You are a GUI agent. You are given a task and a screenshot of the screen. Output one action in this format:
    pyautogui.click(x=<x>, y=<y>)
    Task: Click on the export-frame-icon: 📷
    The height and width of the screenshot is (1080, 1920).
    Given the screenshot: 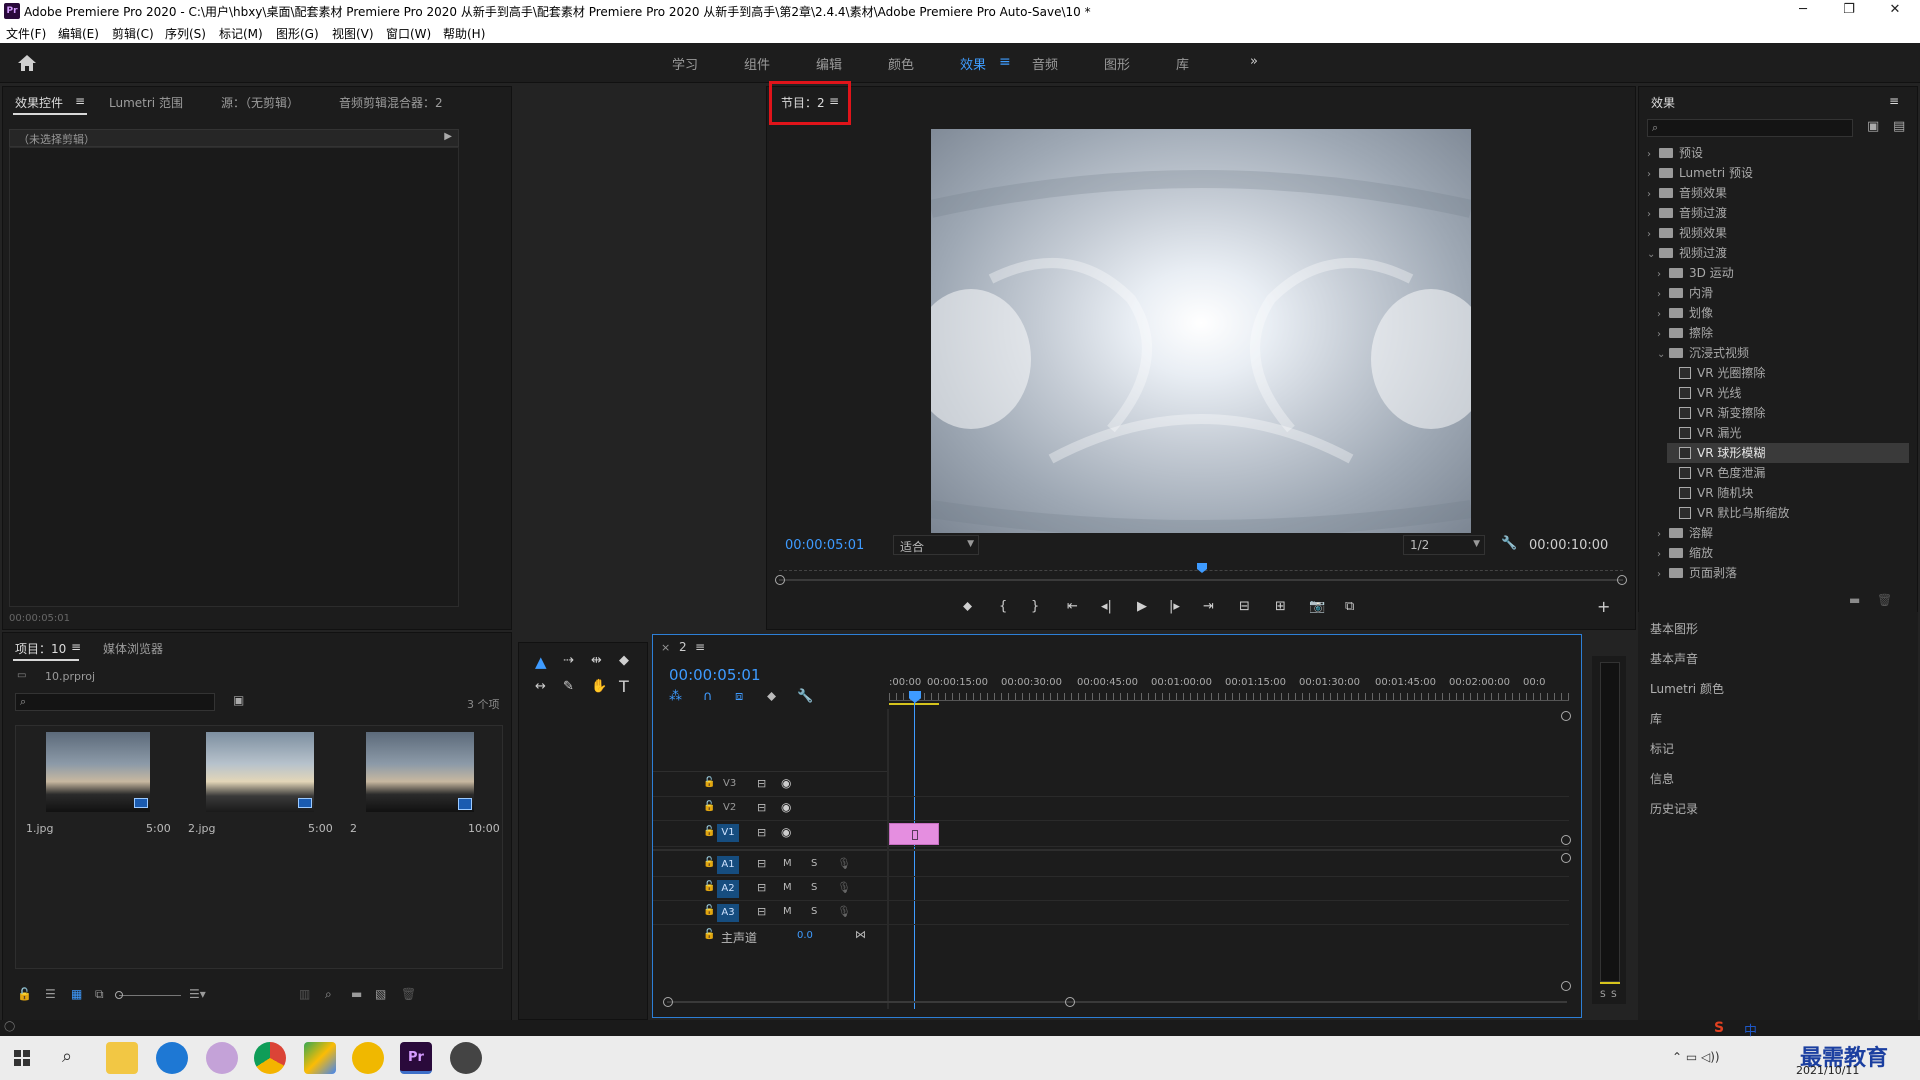 What is the action you would take?
    pyautogui.click(x=1317, y=606)
    